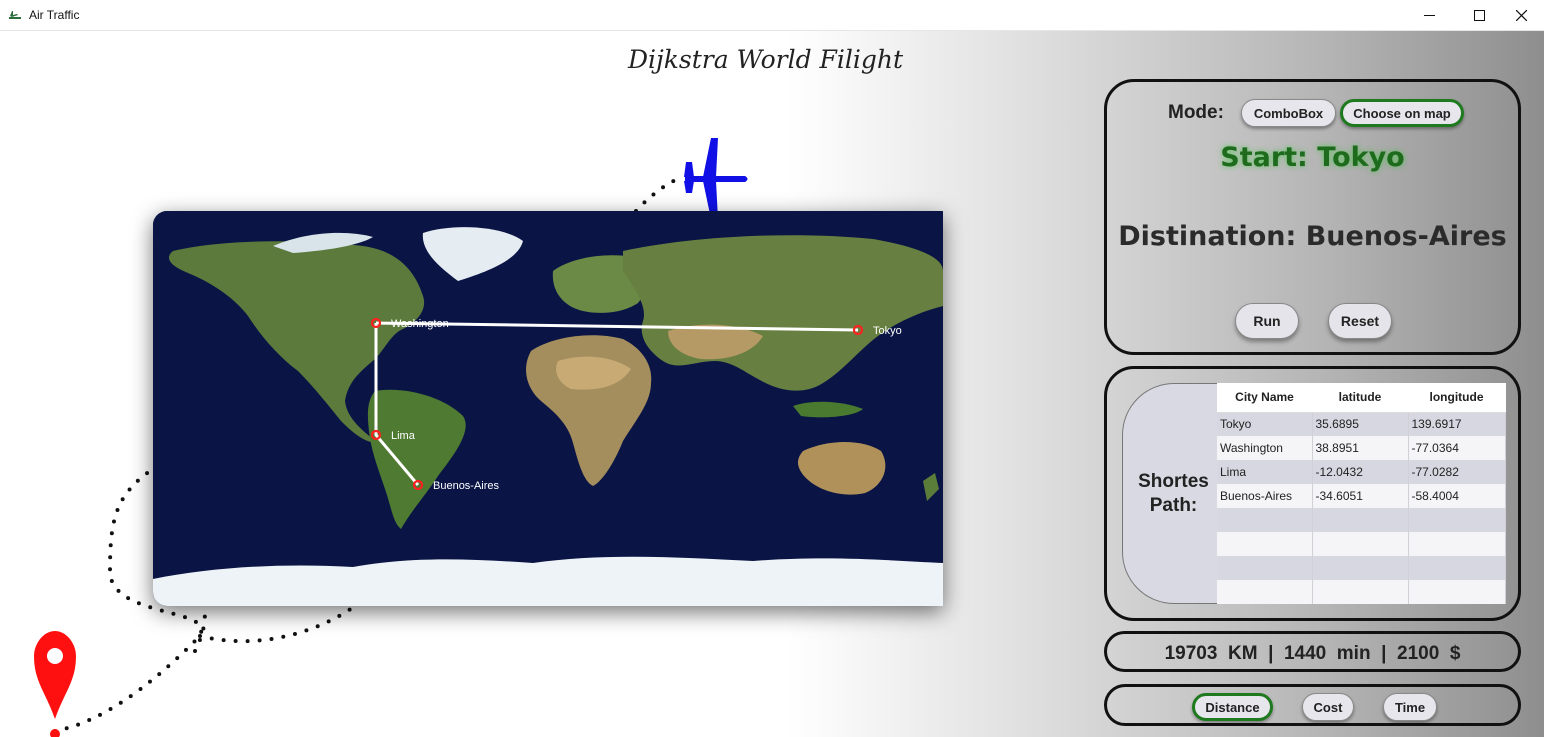  I want to click on shortest-path-label: Shortes Path:, so click(1170, 493).